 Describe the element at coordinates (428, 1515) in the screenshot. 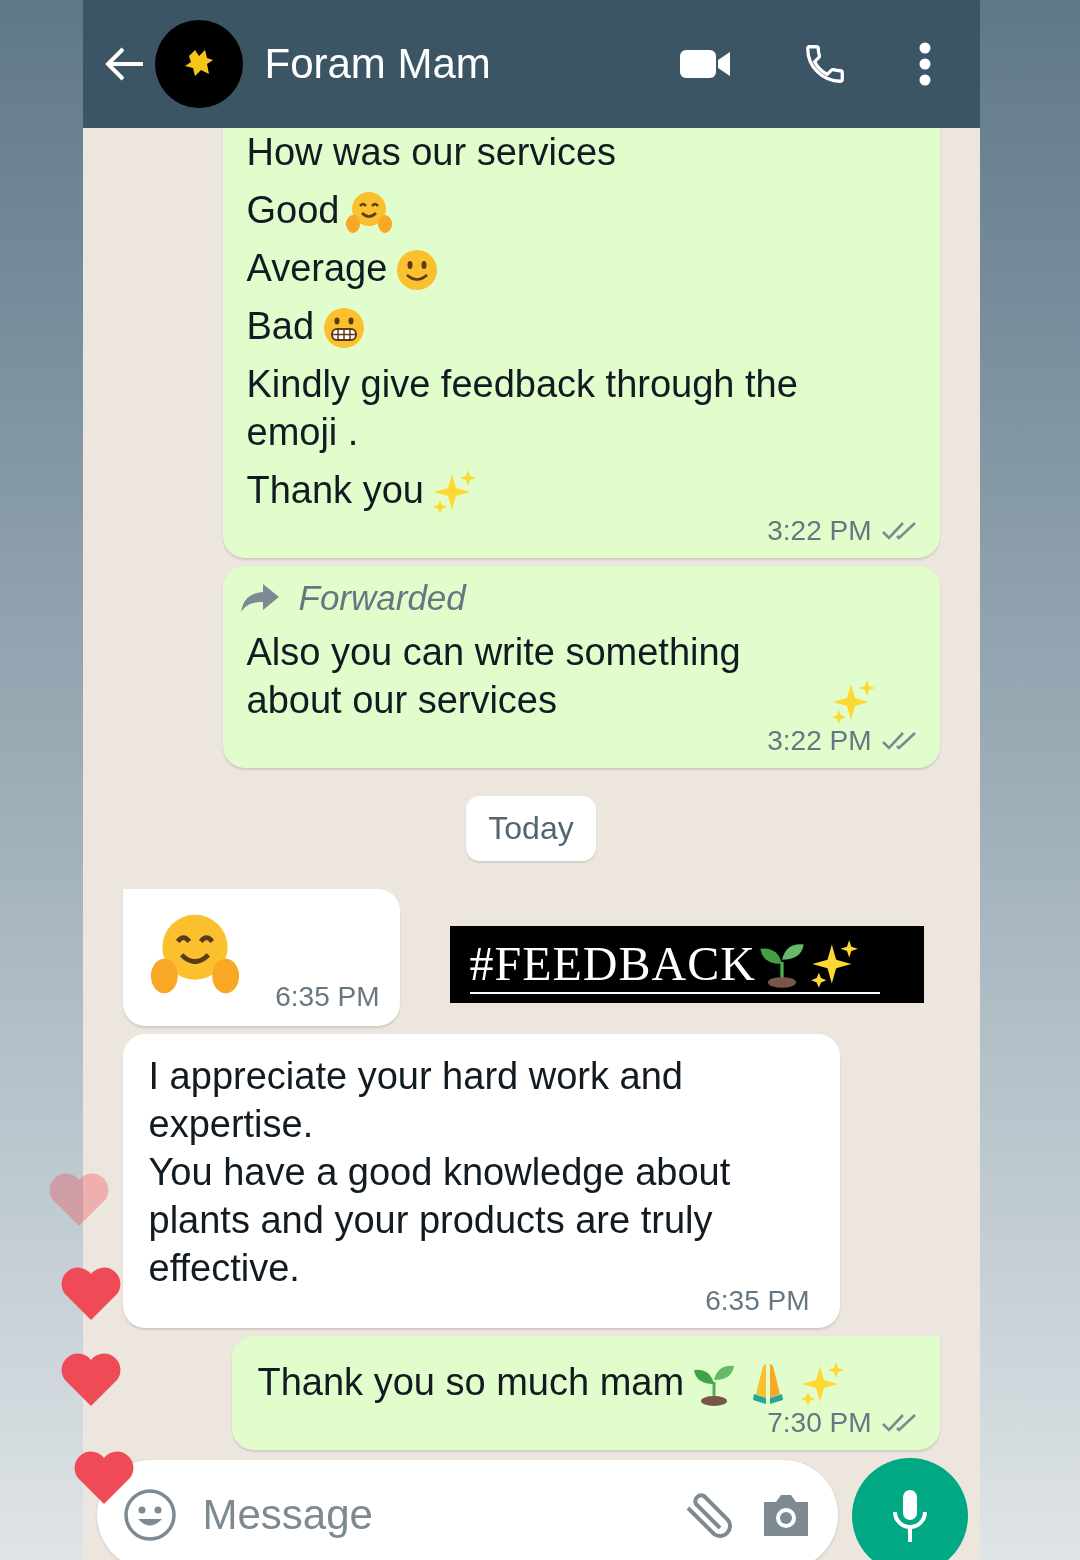

I see `message-input: Message` at that location.